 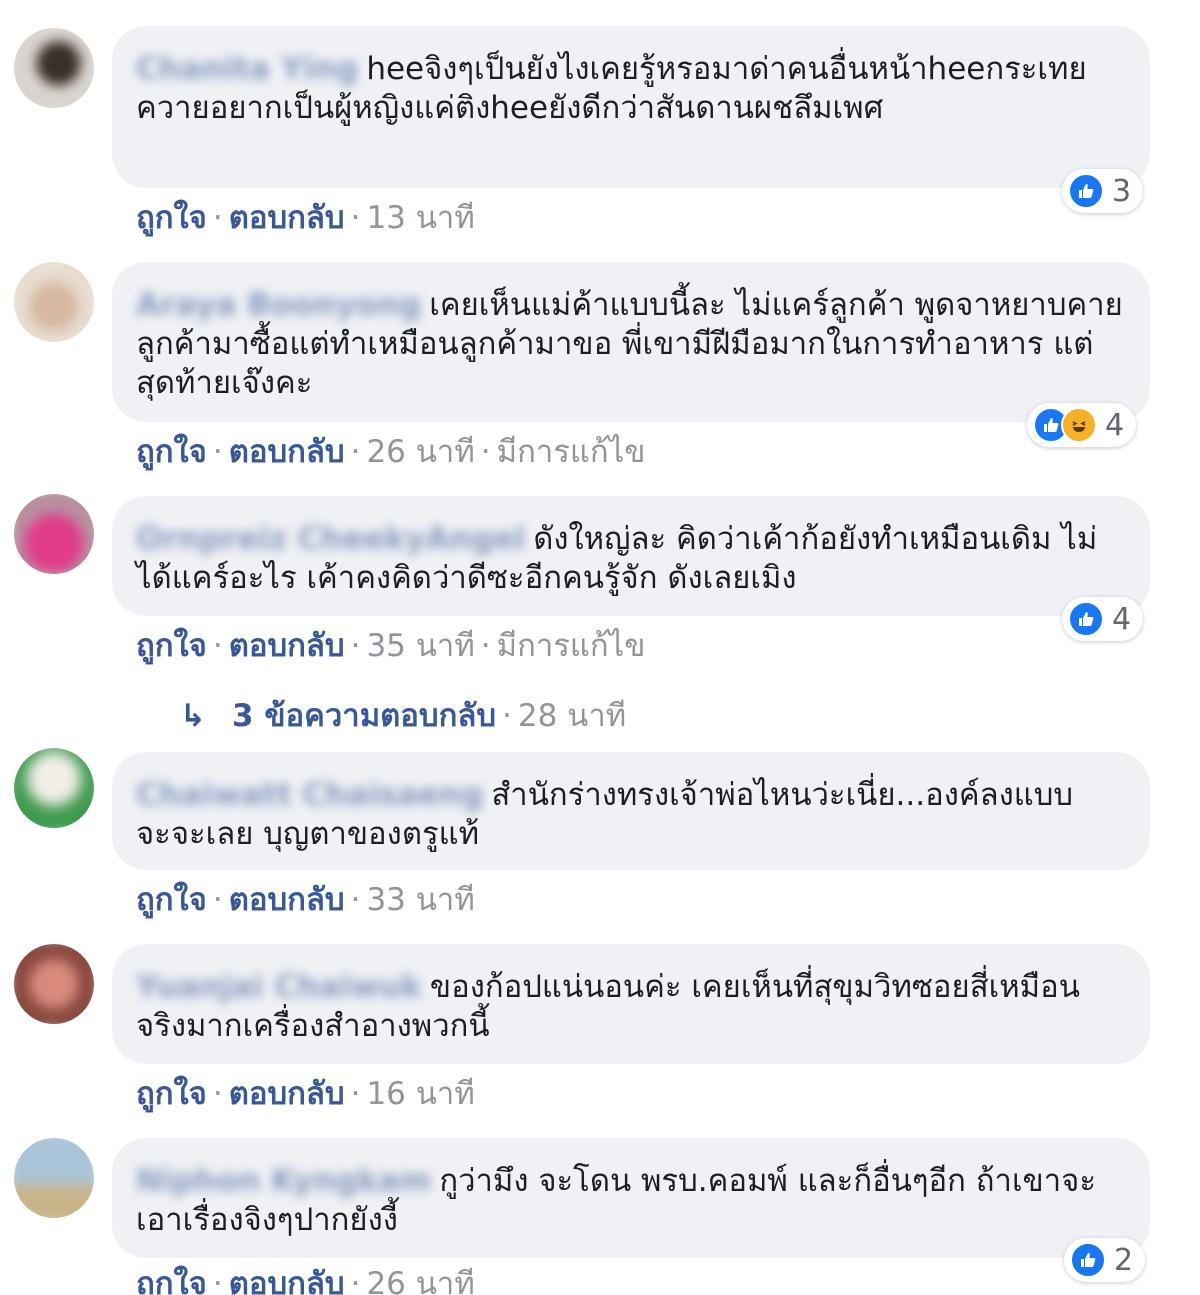 I want to click on comment-actions: ถูกใจ · ตอบกลับ · 35 นาที · มีการแก้ไข, so click(x=390, y=645).